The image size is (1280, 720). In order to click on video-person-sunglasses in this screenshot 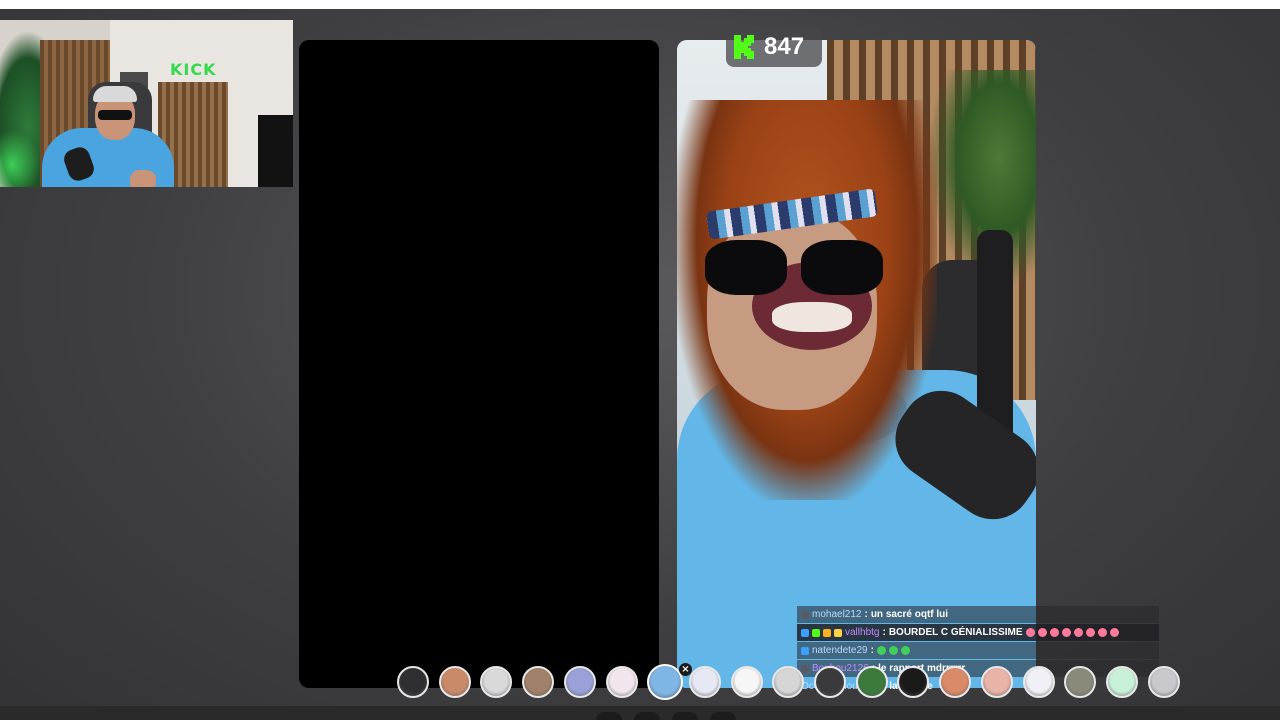, I will do `click(795, 267)`.